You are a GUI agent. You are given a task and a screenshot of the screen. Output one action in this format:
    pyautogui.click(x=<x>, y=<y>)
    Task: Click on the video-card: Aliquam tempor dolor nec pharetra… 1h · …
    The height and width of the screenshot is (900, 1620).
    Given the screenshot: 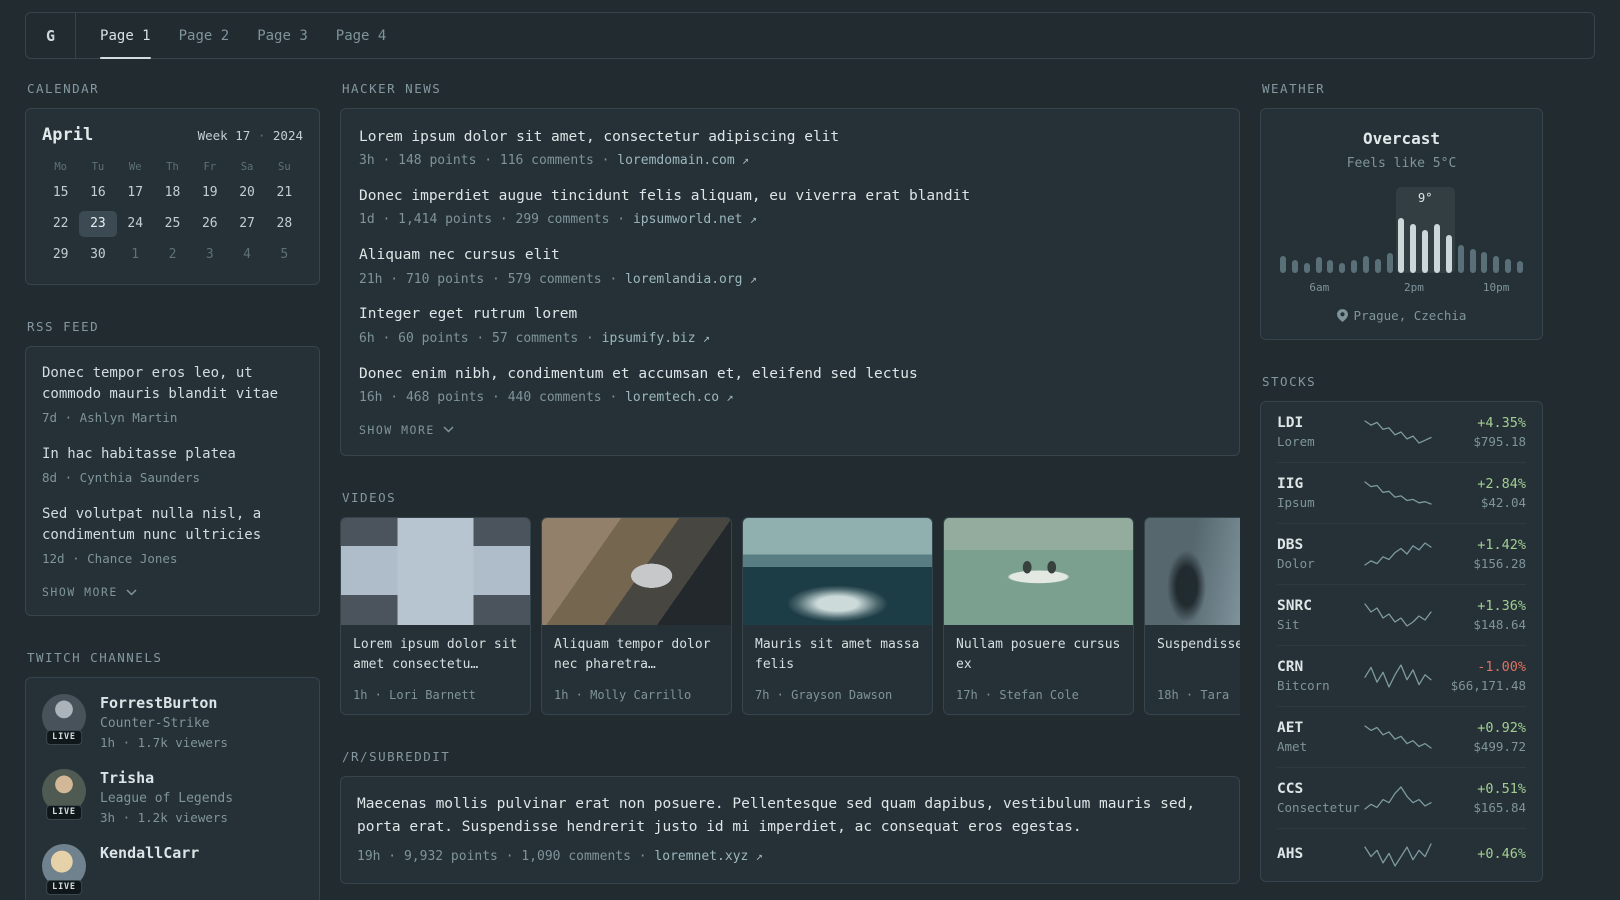 What is the action you would take?
    pyautogui.click(x=636, y=615)
    